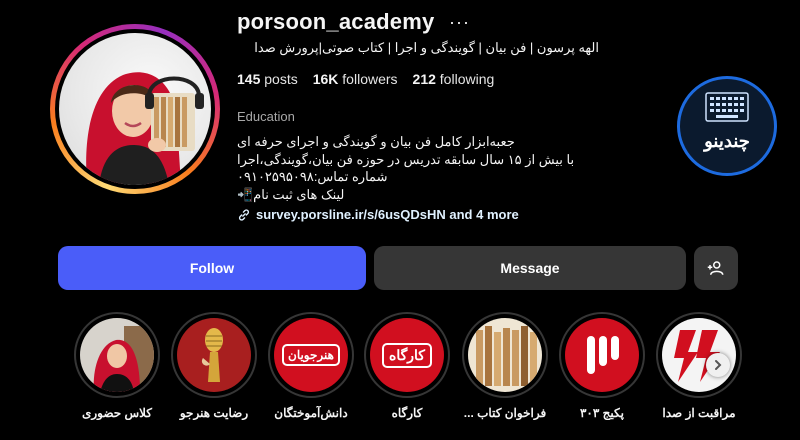 The height and width of the screenshot is (440, 800). What do you see at coordinates (601, 413) in the screenshot?
I see `highlight-label: پکیج ۳۰۳` at bounding box center [601, 413].